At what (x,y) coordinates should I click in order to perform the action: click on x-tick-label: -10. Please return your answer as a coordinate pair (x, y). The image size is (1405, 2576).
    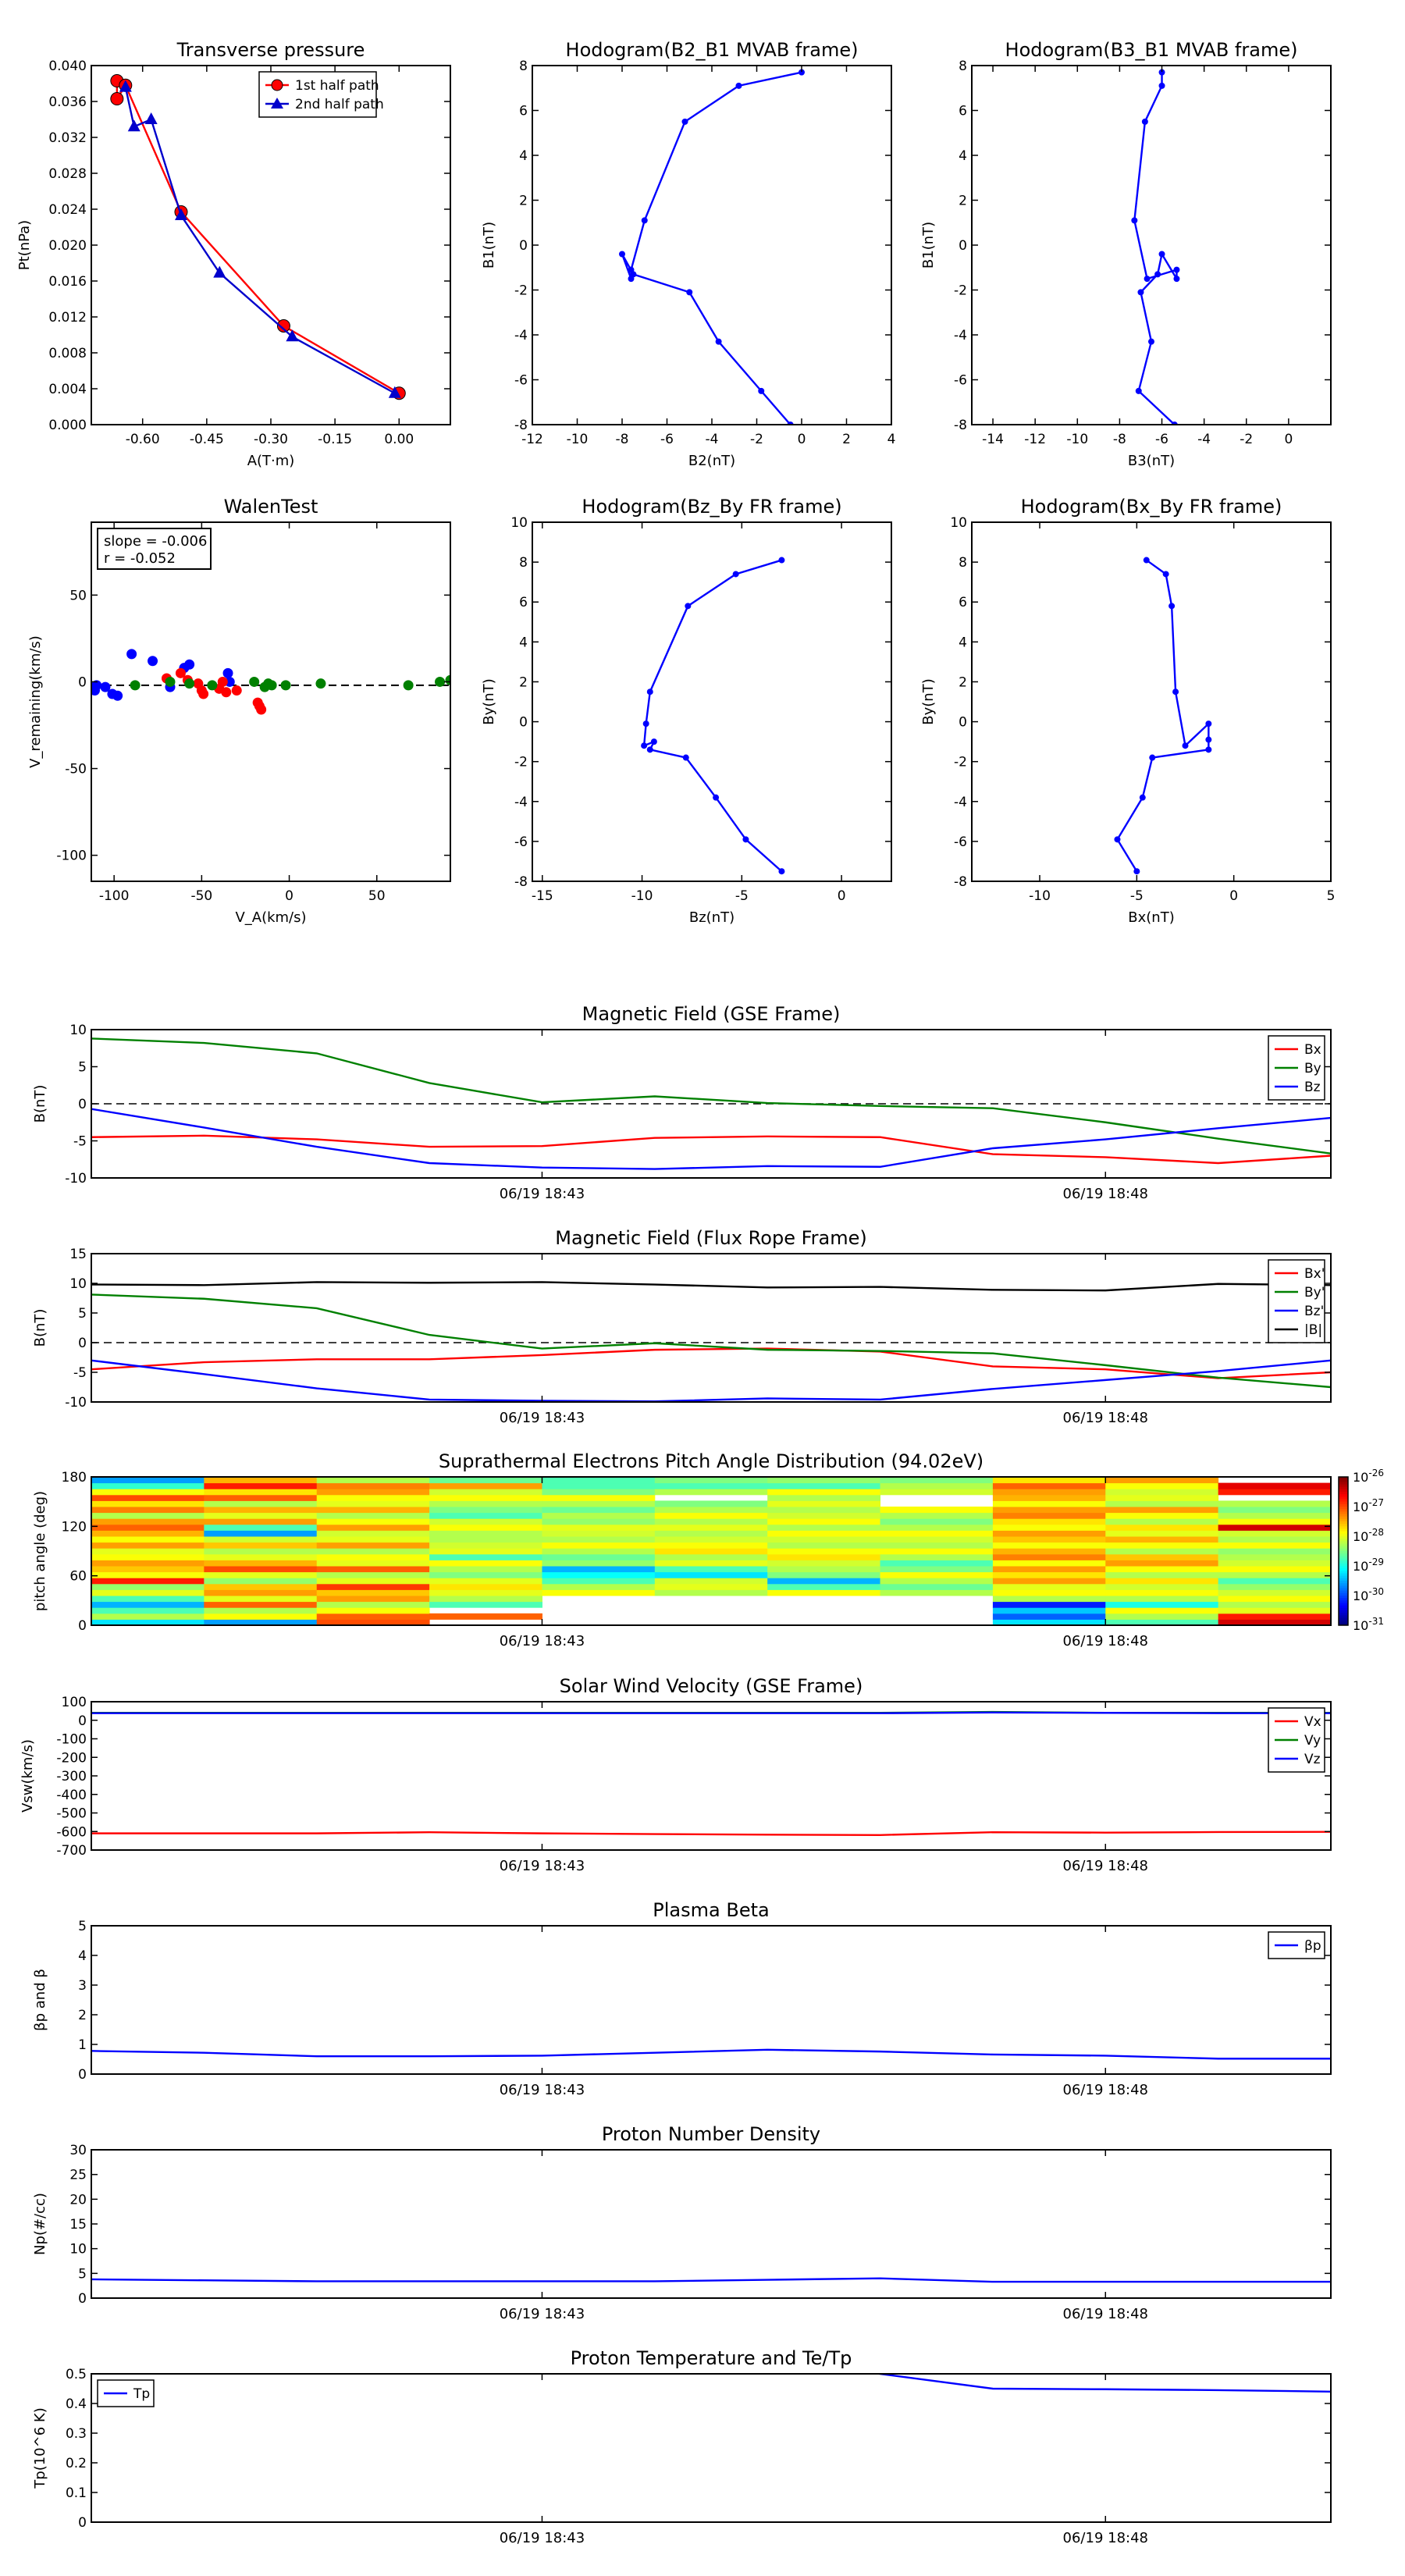
    Looking at the image, I should click on (642, 896).